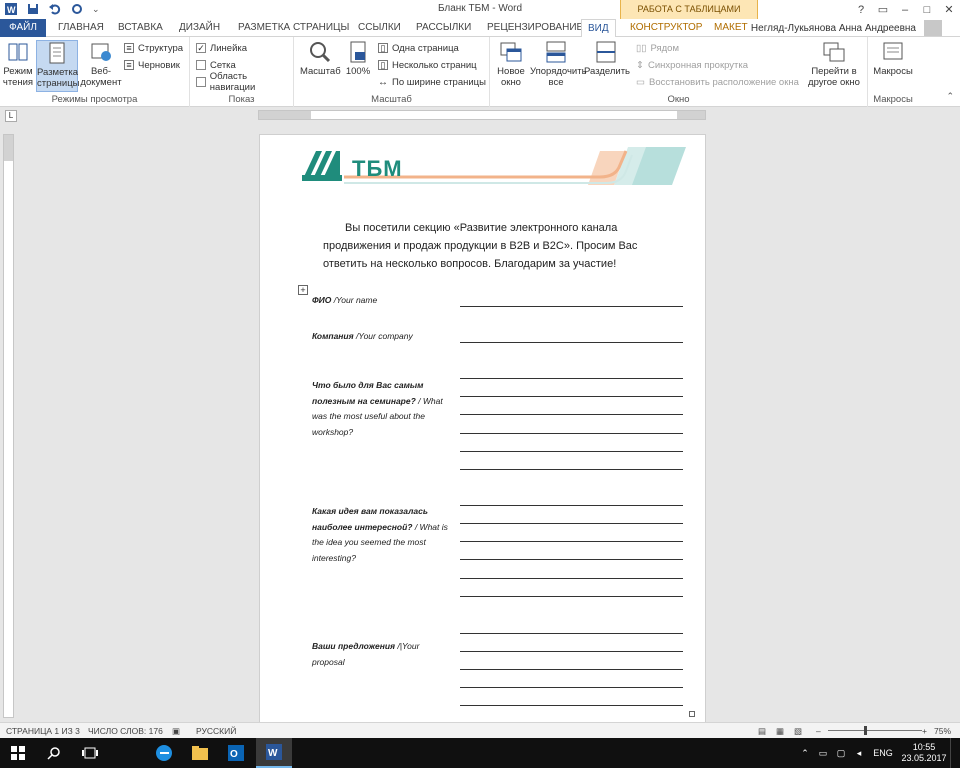 The height and width of the screenshot is (768, 960). I want to click on page-width-button: ↔ По ширине страницы, so click(432, 82).